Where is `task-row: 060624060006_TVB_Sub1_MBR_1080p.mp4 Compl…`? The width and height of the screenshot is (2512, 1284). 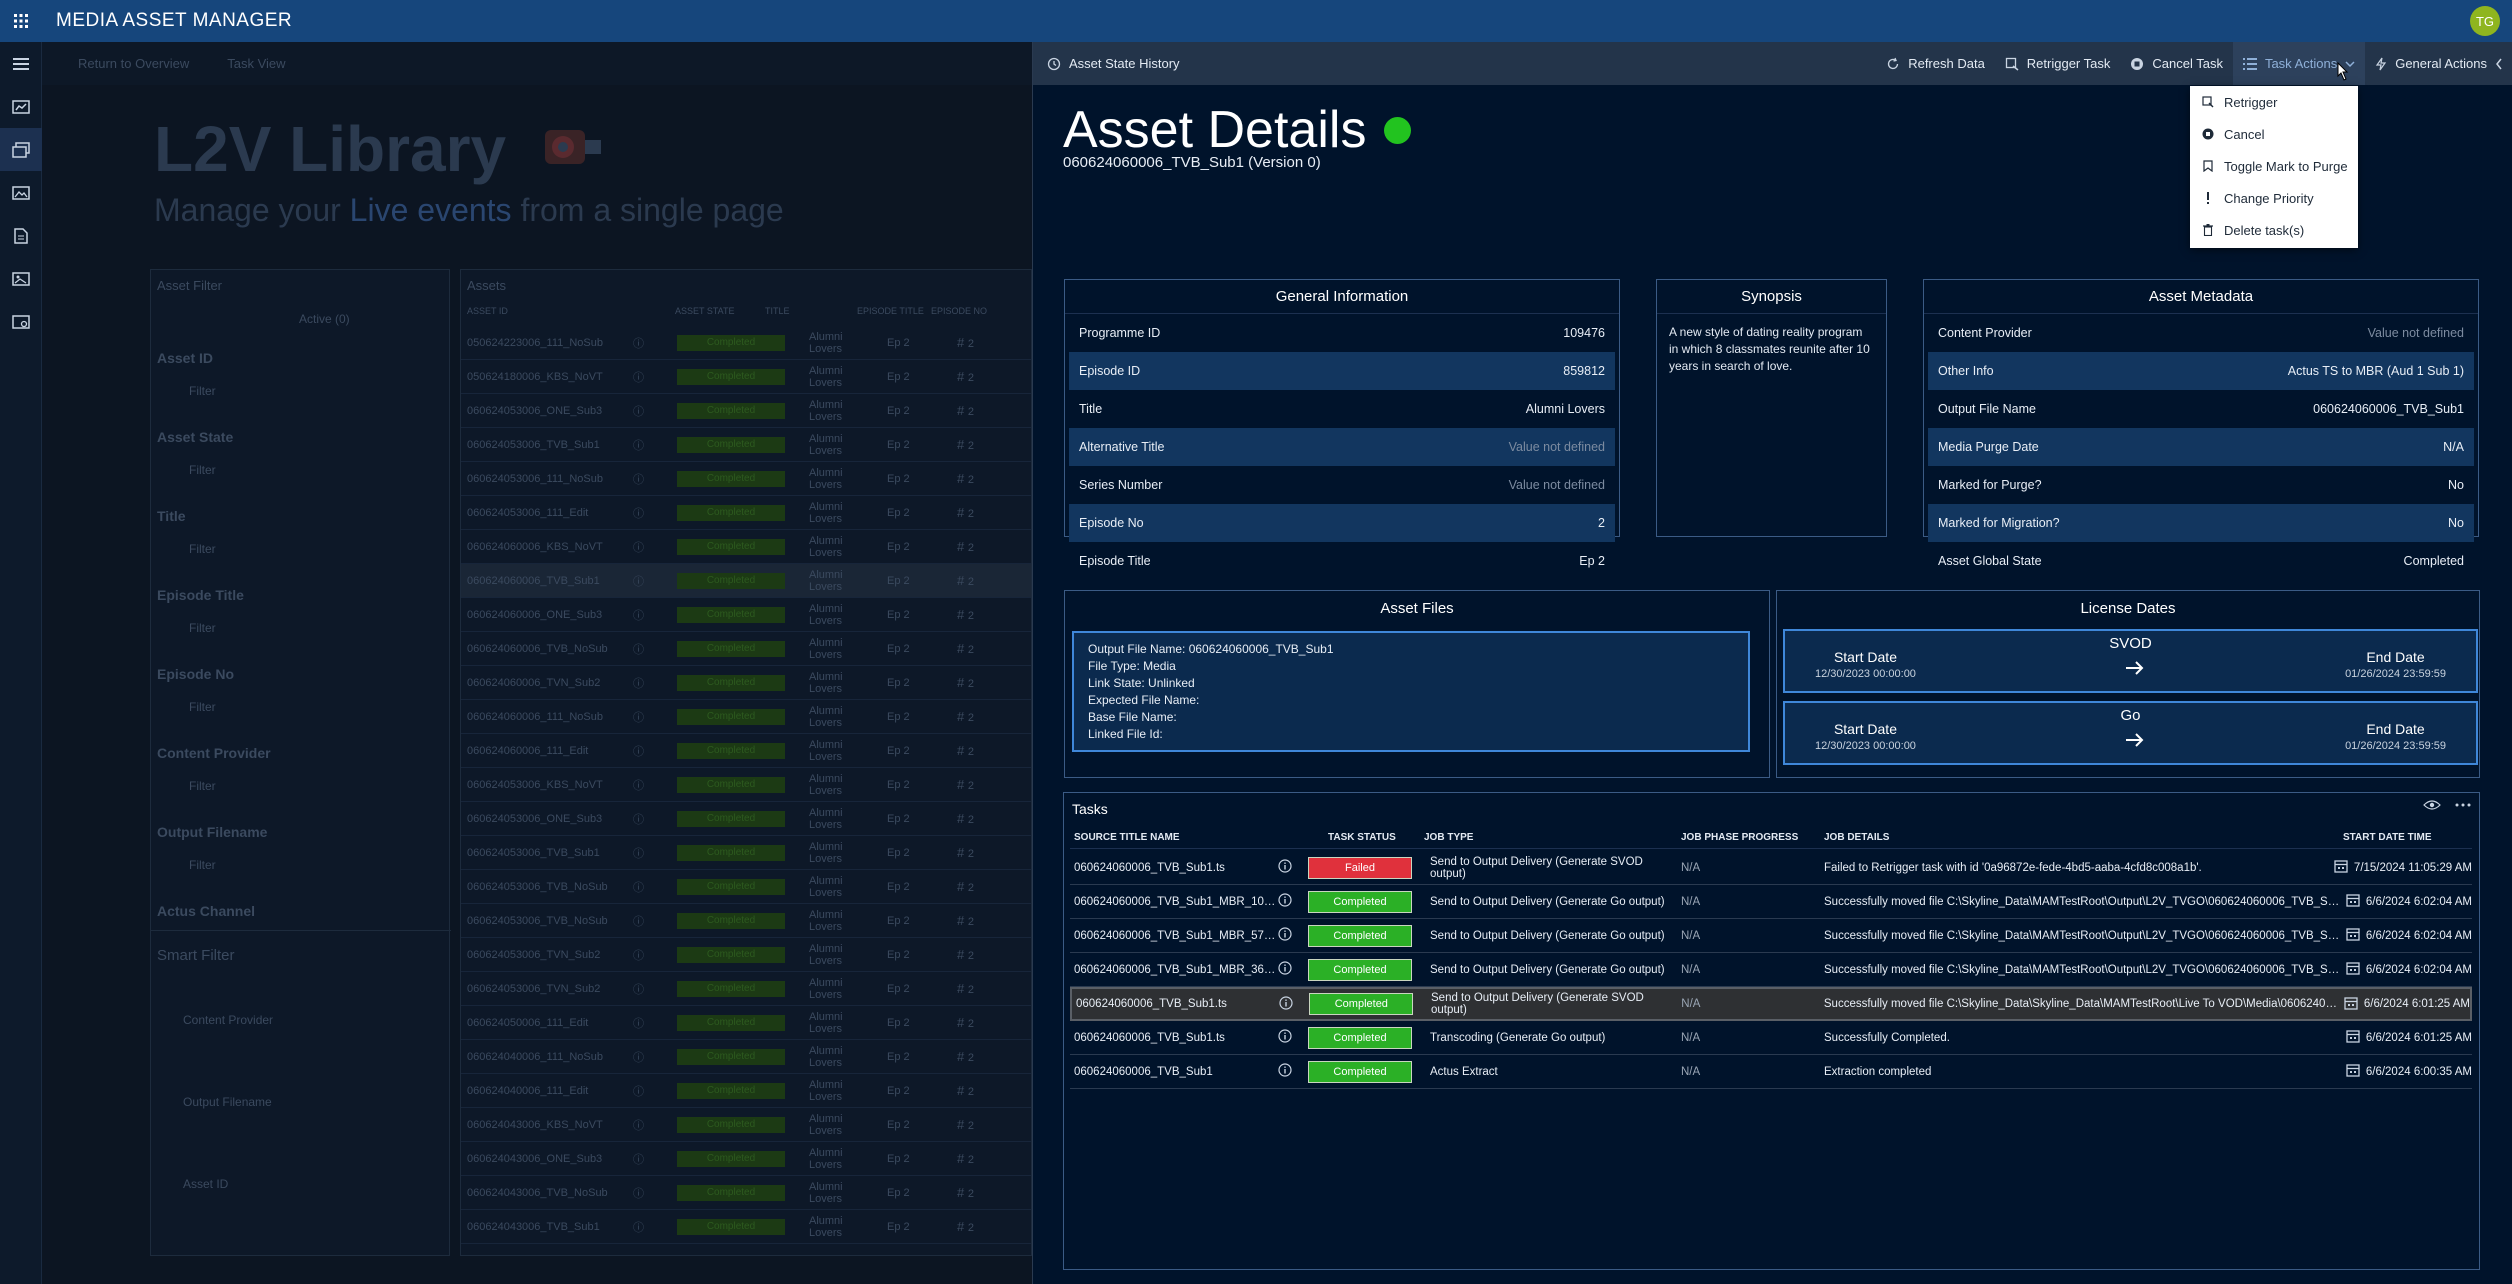
task-row: 060624060006_TVB_Sub1_MBR_1080p.mp4 Compl… is located at coordinates (1771, 902).